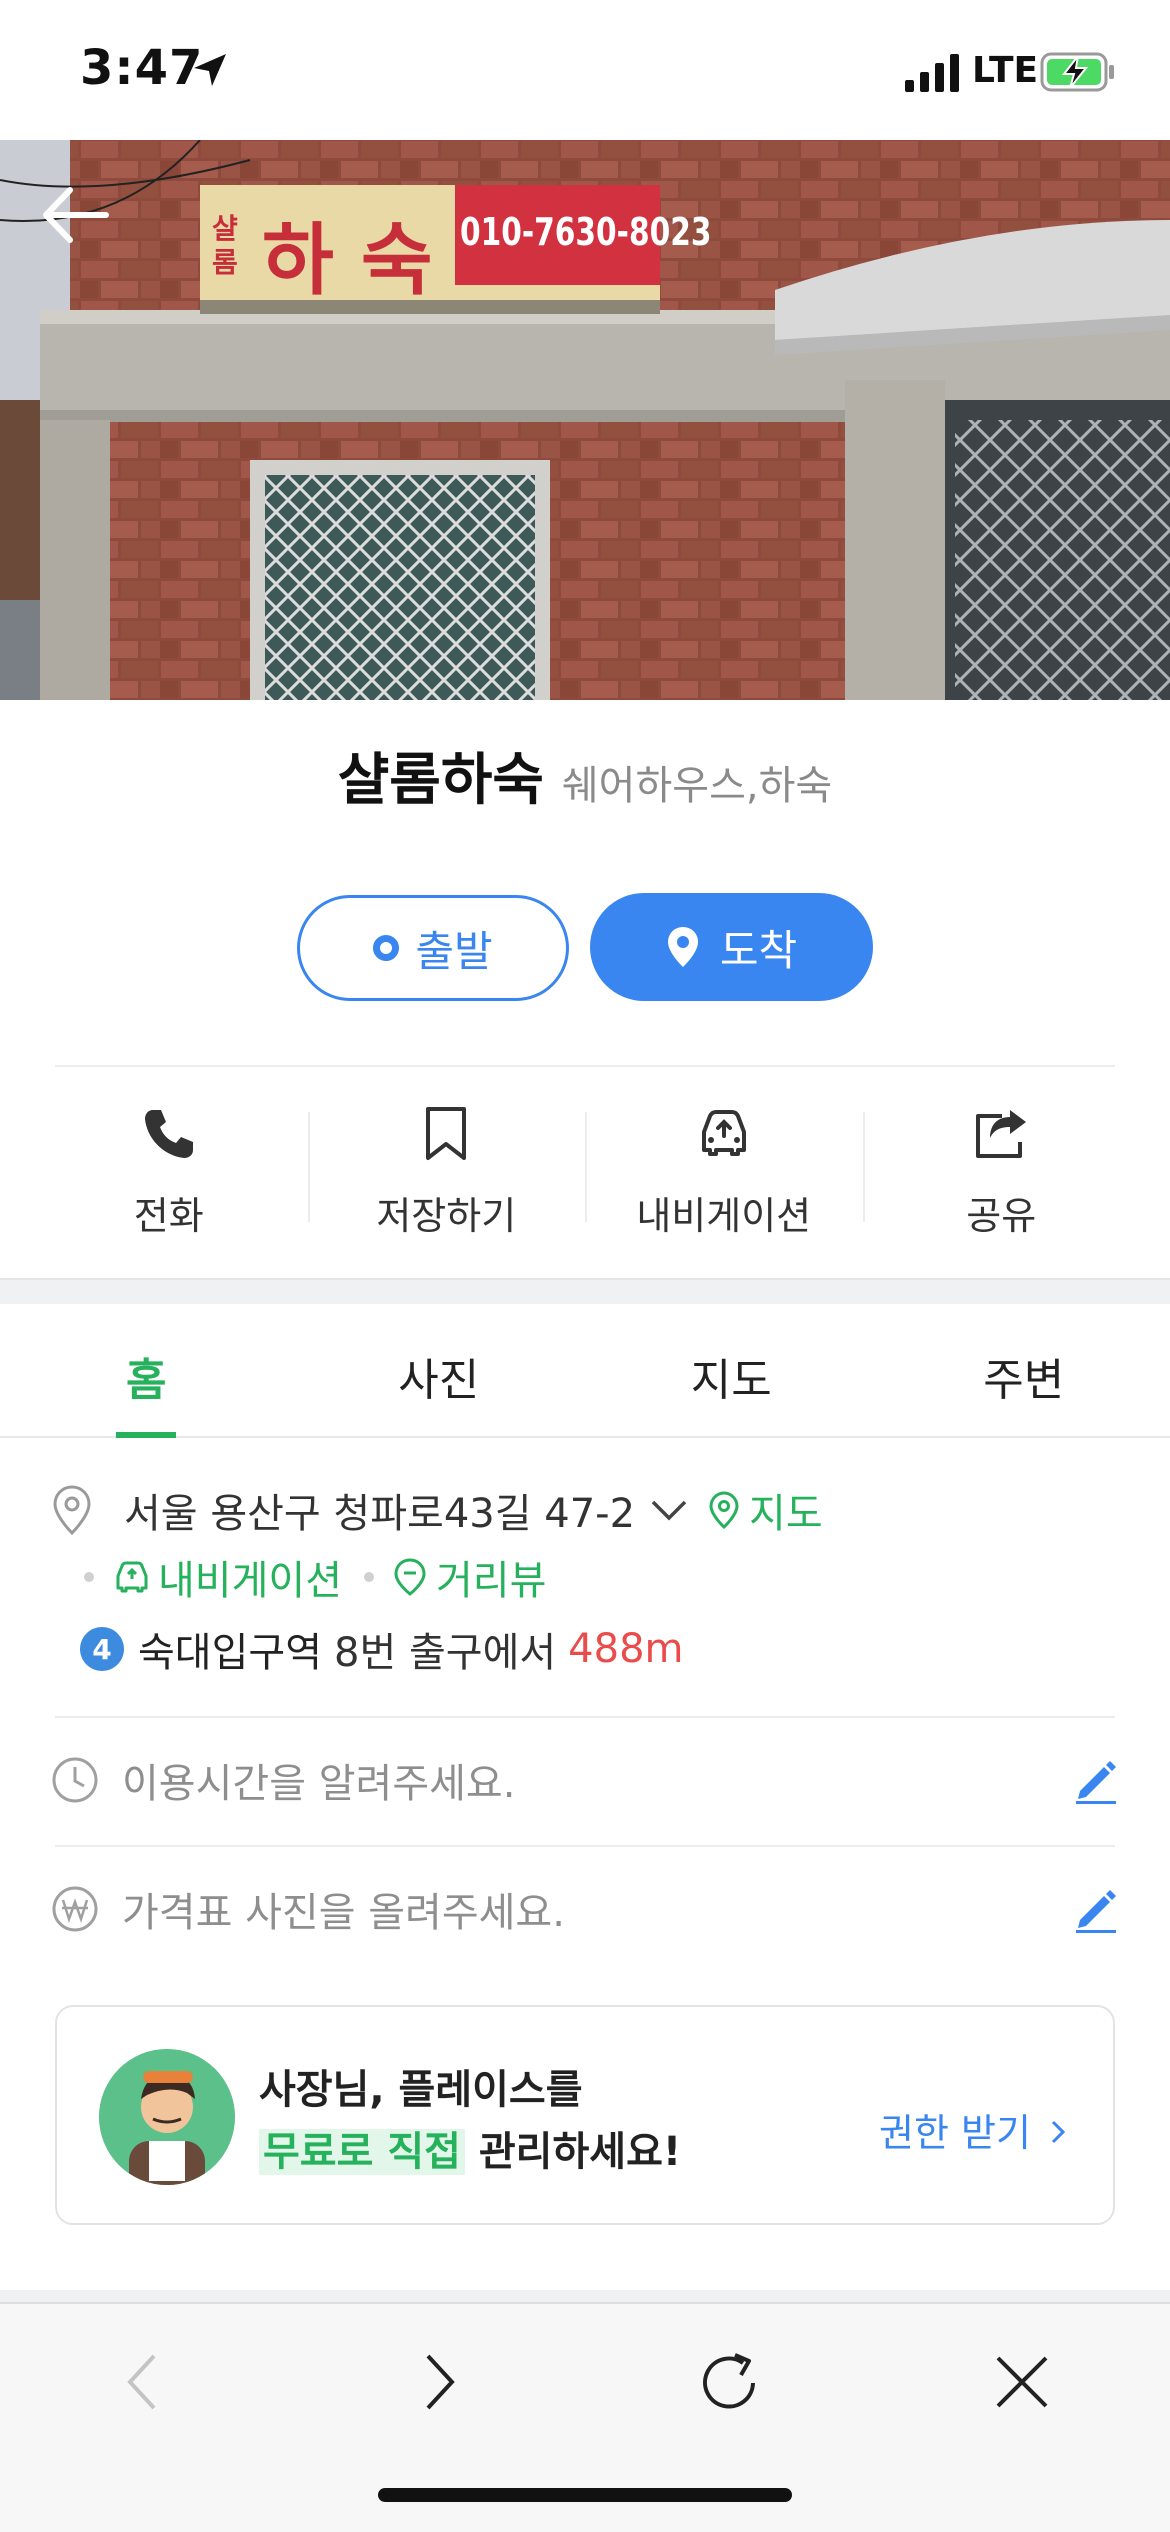 The height and width of the screenshot is (2532, 1170). I want to click on chevron-down-icon, so click(669, 1510).